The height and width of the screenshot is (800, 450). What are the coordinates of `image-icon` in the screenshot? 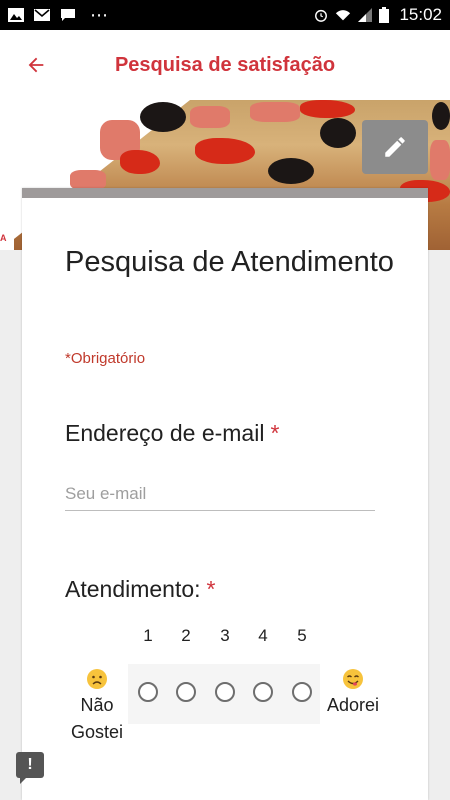 It's located at (16, 15).